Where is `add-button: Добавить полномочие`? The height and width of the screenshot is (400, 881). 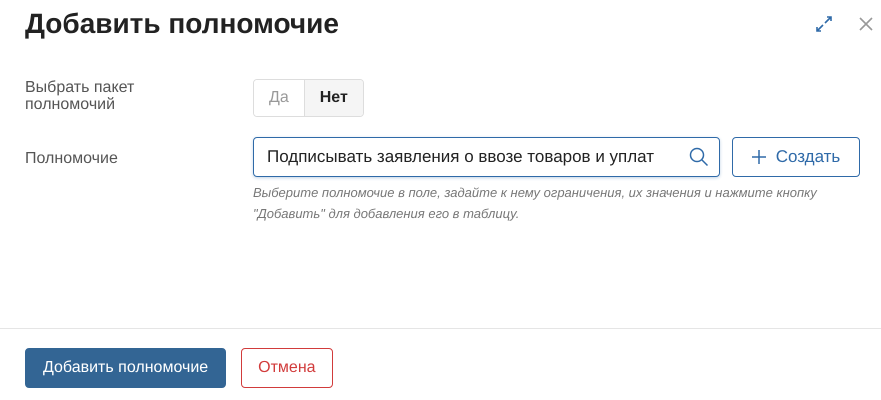 add-button: Добавить полномочие is located at coordinates (125, 368).